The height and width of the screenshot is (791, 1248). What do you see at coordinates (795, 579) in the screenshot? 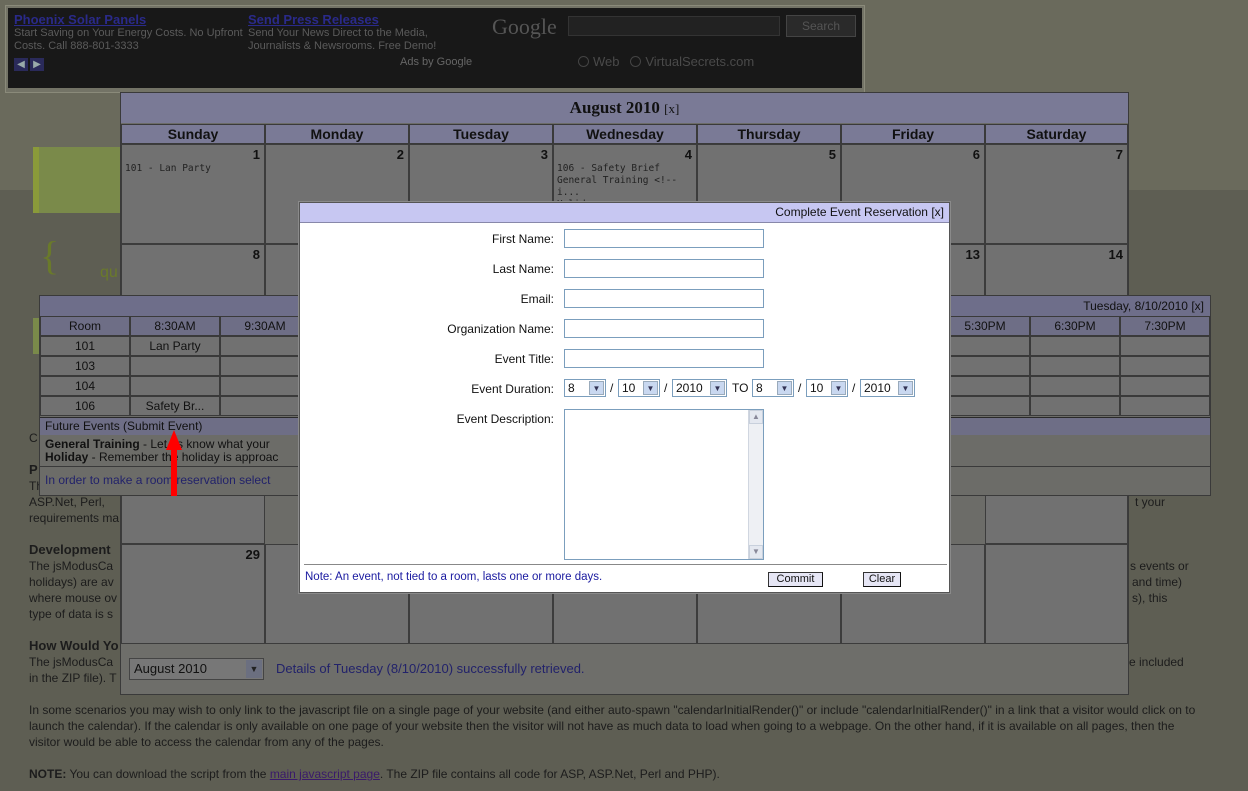
I see `commit-button: Commit` at bounding box center [795, 579].